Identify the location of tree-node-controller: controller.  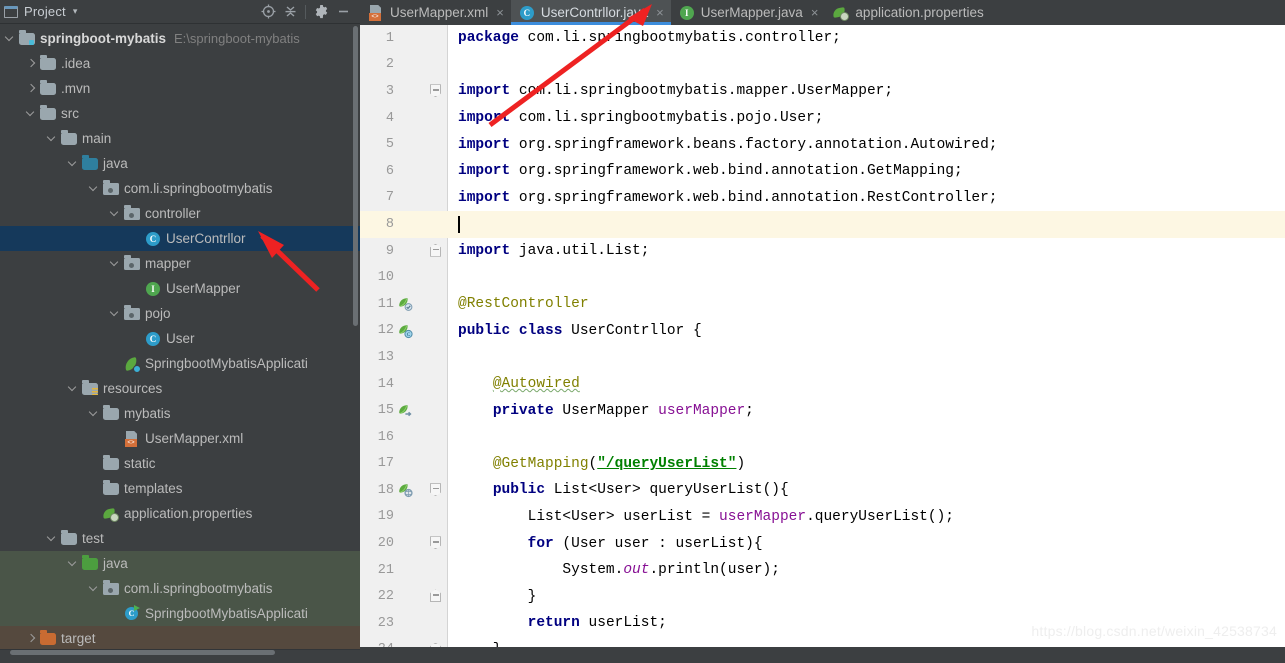
(180, 213).